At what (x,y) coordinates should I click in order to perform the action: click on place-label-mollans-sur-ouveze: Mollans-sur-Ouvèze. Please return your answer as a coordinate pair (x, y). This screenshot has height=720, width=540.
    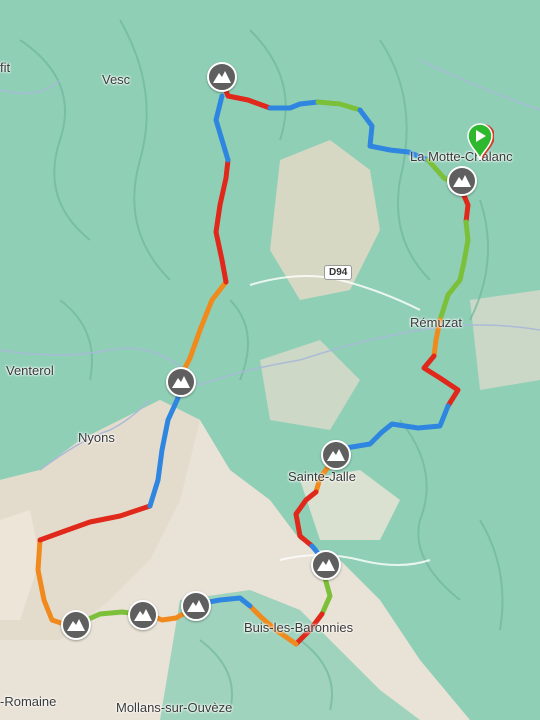
    Looking at the image, I should click on (174, 707).